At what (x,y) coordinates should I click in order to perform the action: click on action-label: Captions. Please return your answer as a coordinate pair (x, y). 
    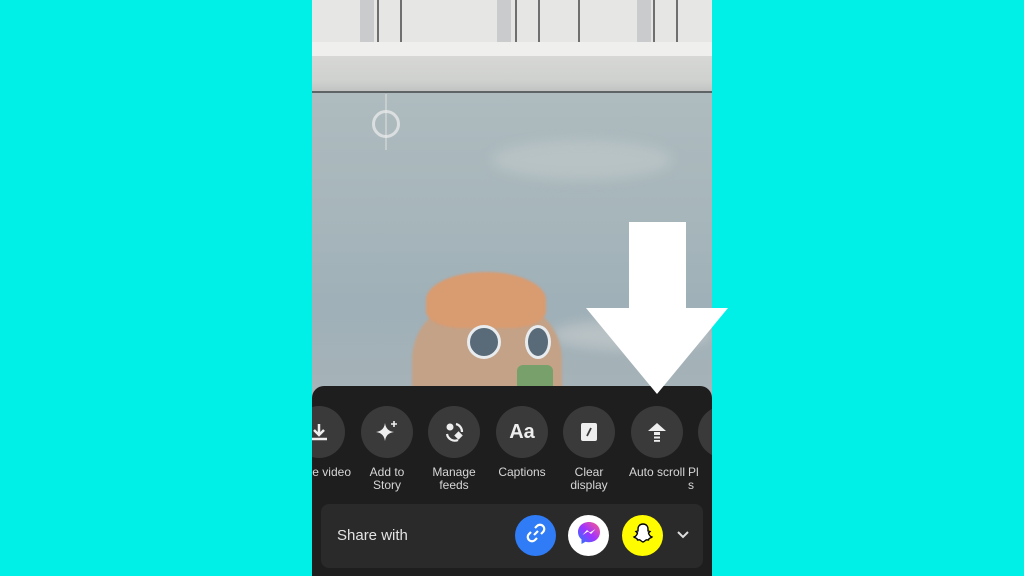
    Looking at the image, I should click on (522, 472).